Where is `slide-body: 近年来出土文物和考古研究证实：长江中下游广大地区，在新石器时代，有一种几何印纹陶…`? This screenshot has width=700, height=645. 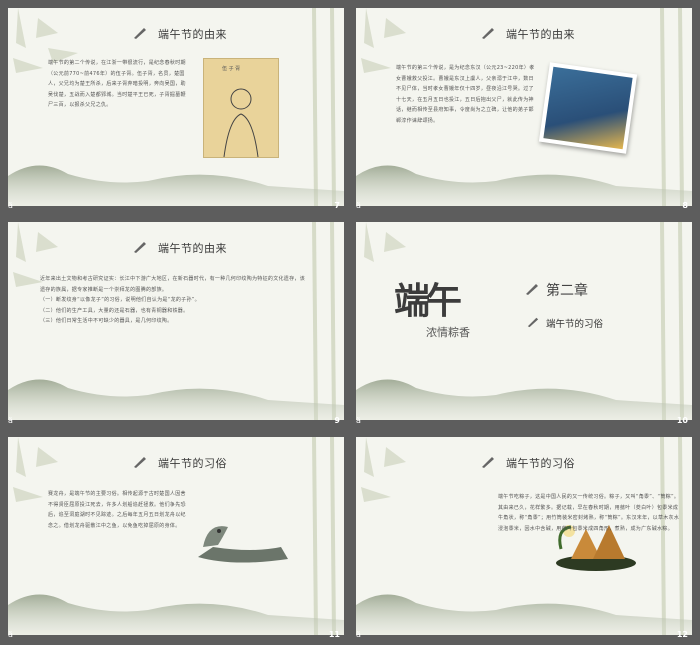 slide-body: 近年来出土文物和考古研究证实：长江中下游广大地区，在新石器时代，有一种几何印纹陶… is located at coordinates (175, 300).